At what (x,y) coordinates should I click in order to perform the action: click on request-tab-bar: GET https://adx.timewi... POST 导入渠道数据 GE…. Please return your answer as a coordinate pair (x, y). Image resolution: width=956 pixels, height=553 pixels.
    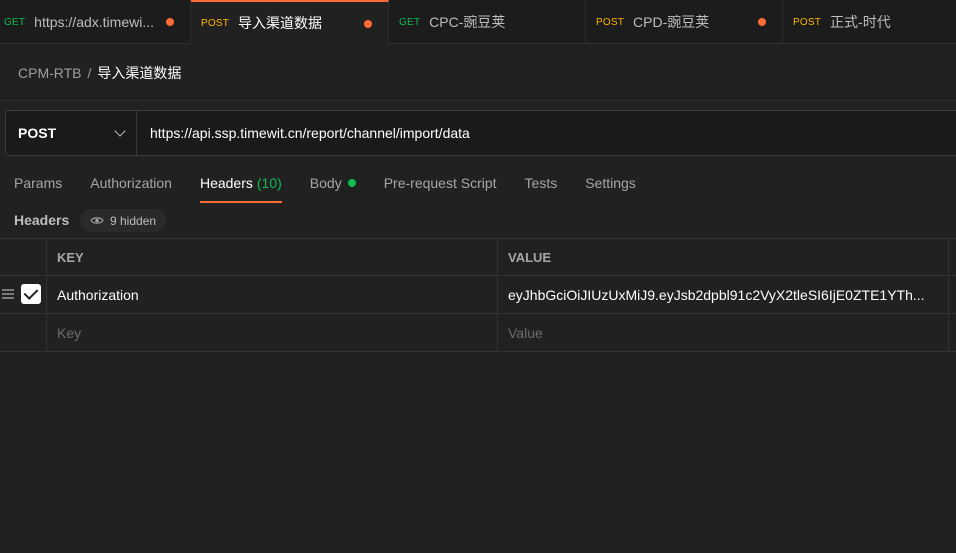
    Looking at the image, I should click on (478, 22).